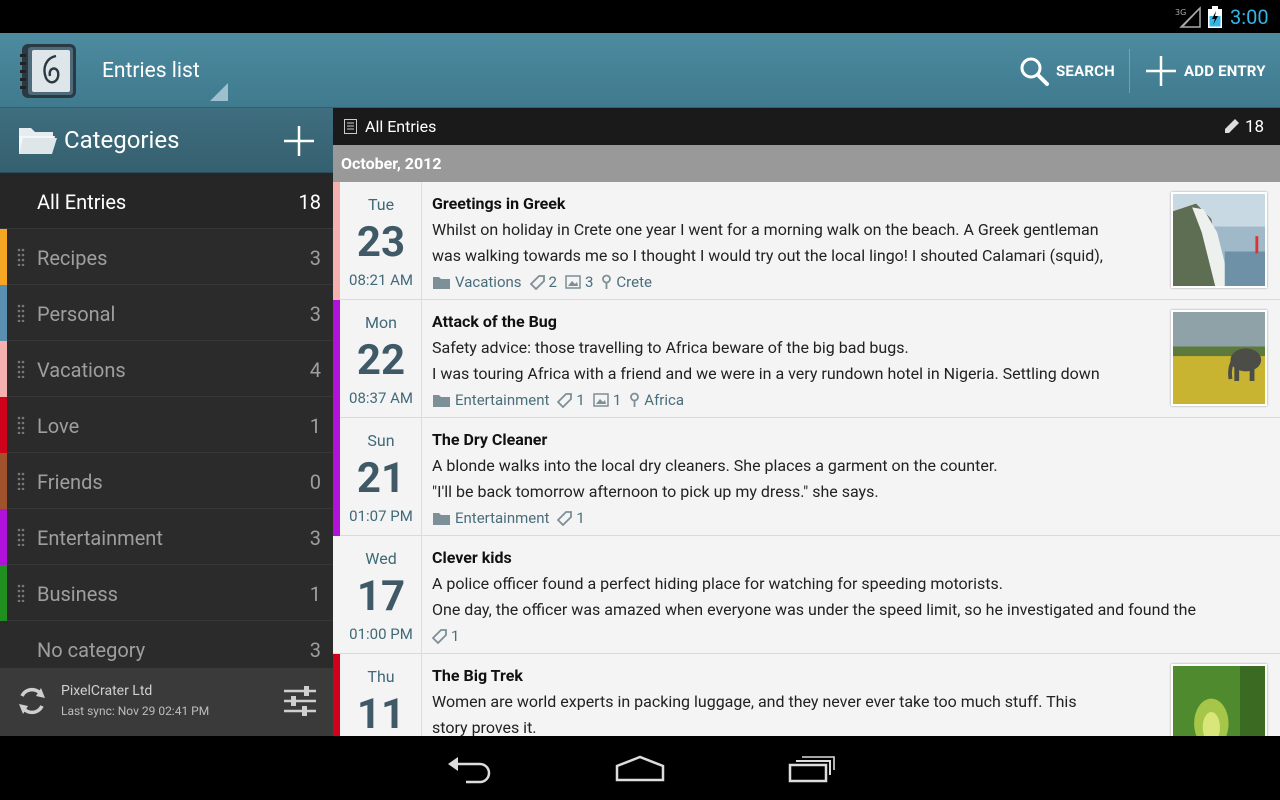 Image resolution: width=1280 pixels, height=800 pixels. Describe the element at coordinates (315, 426) in the screenshot. I see `category-count: 1` at that location.